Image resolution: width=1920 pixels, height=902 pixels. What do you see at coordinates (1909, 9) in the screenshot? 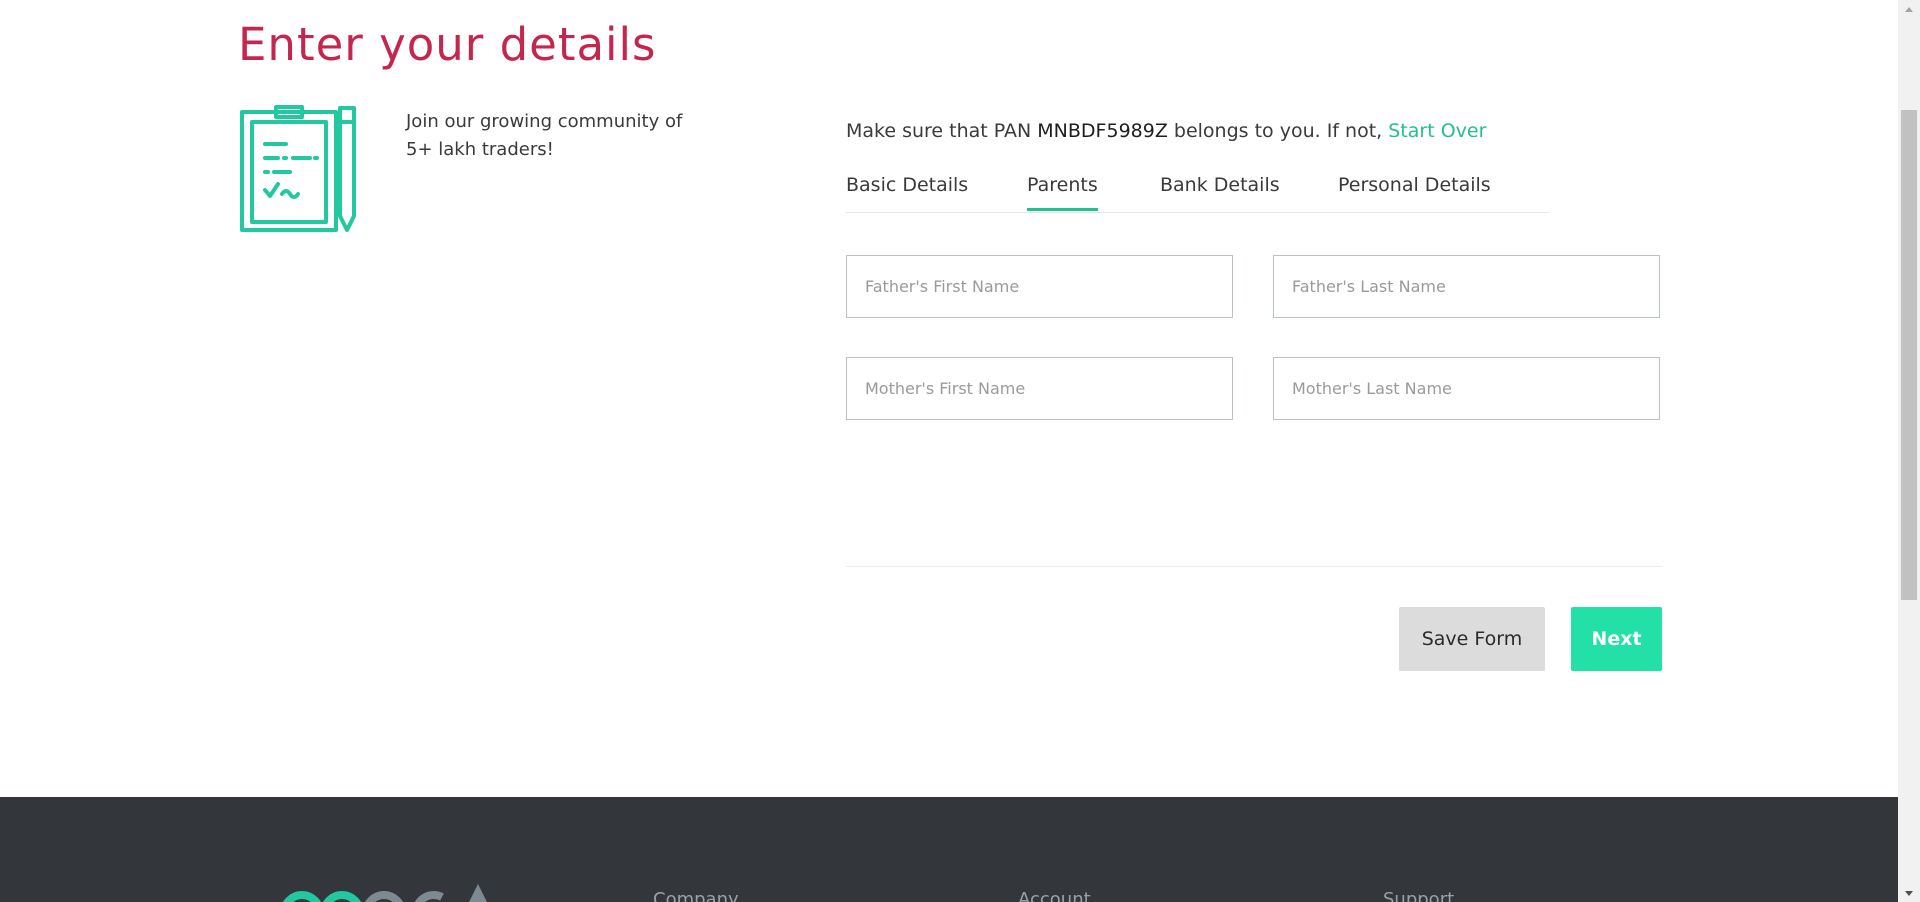
I see `scroll-up-arrow-icon` at bounding box center [1909, 9].